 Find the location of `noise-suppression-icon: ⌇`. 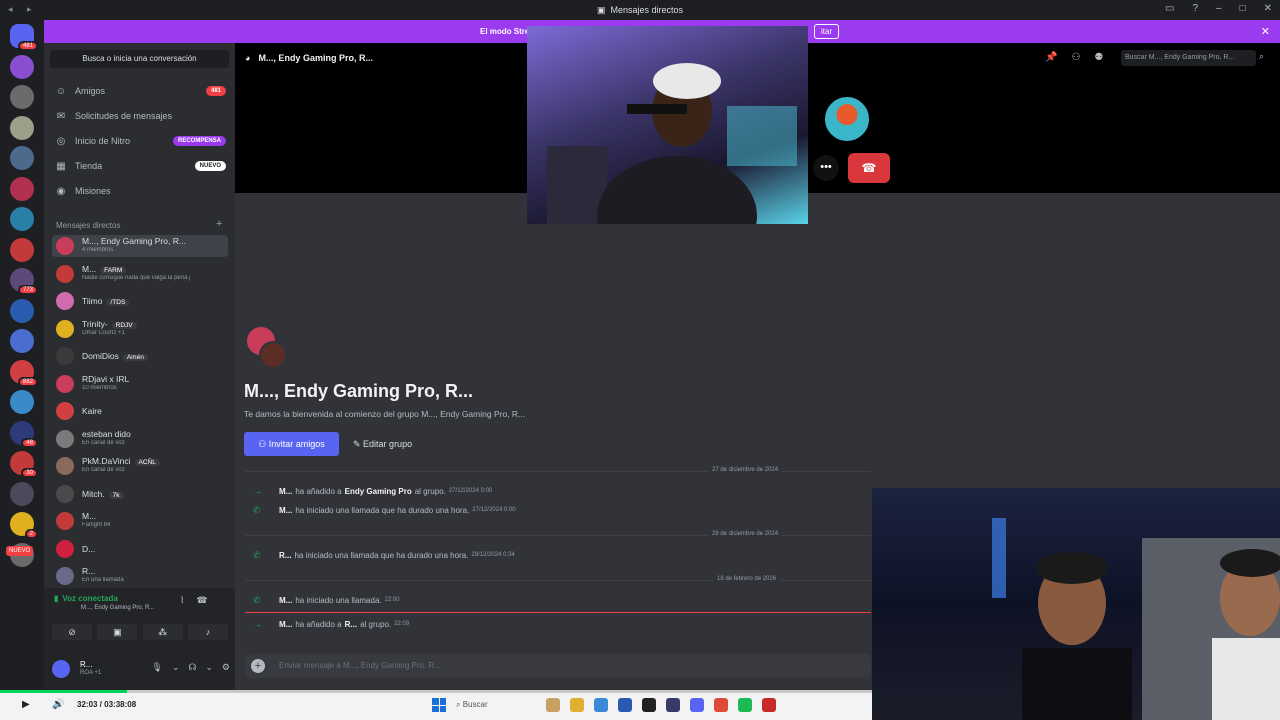

noise-suppression-icon: ⌇ is located at coordinates (182, 600).